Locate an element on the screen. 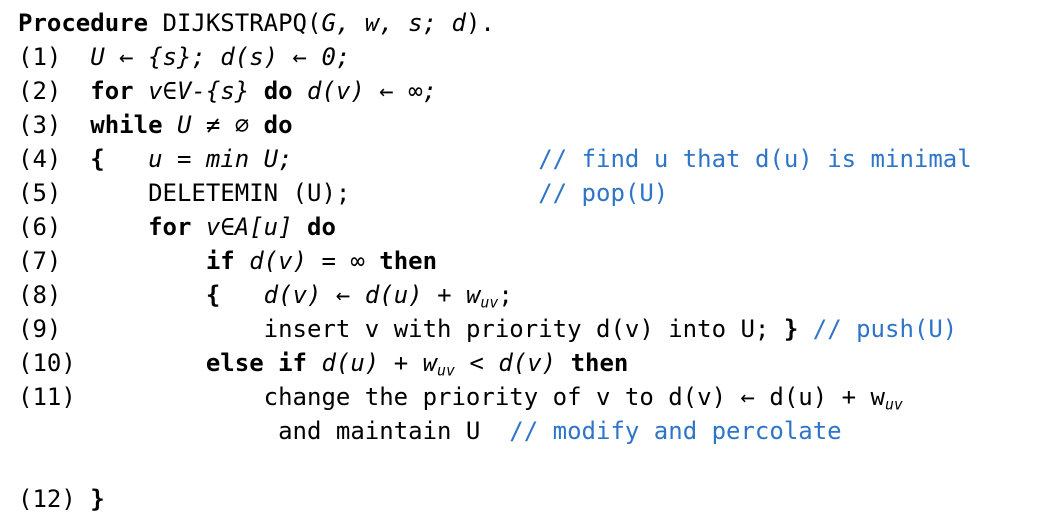 This screenshot has width=1048, height=516. line-number: (6) is located at coordinates (40, 227).